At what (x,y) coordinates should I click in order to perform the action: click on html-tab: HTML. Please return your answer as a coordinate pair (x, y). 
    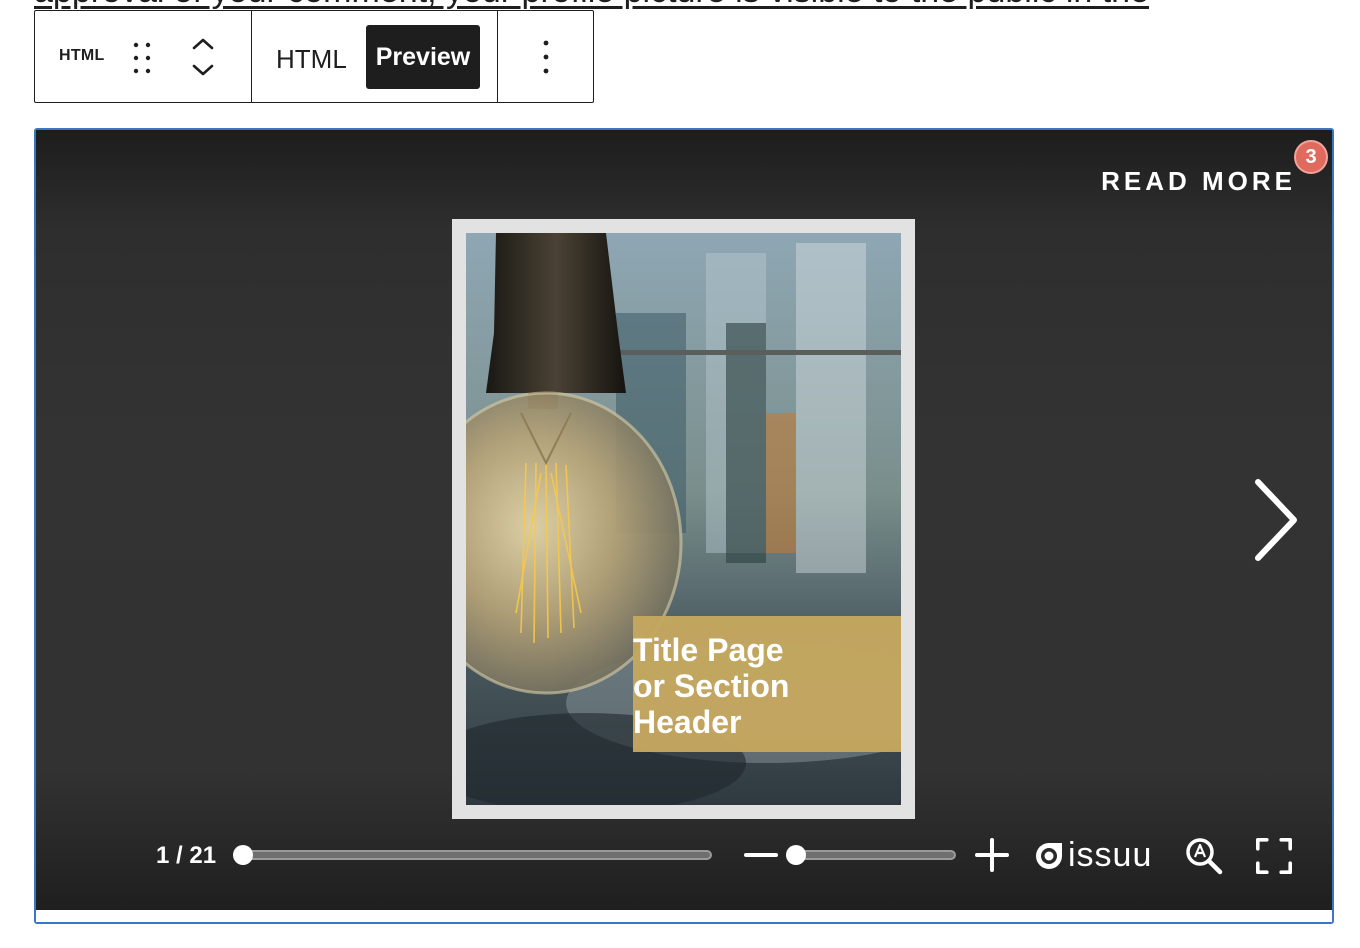
    Looking at the image, I should click on (311, 59).